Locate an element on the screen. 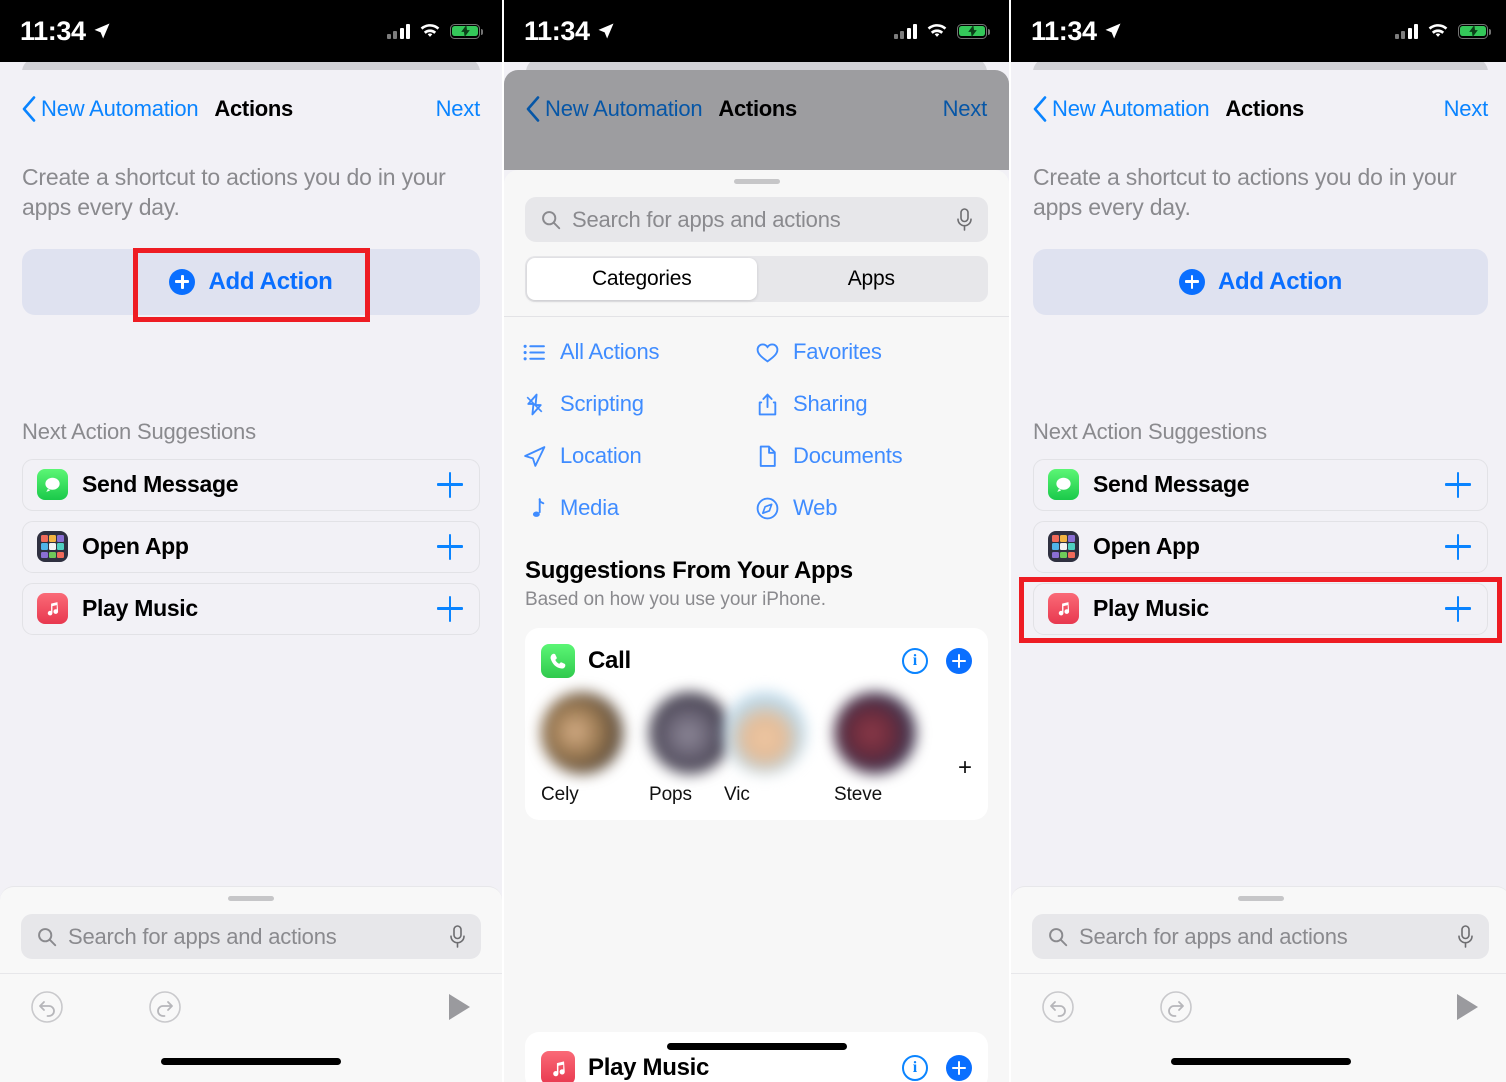 This screenshot has width=1506, height=1082. category-location: Location is located at coordinates (638, 456).